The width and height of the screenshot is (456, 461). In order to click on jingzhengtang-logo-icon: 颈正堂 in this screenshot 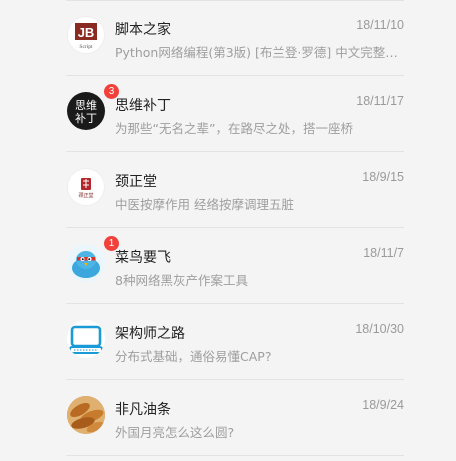, I will do `click(86, 187)`.